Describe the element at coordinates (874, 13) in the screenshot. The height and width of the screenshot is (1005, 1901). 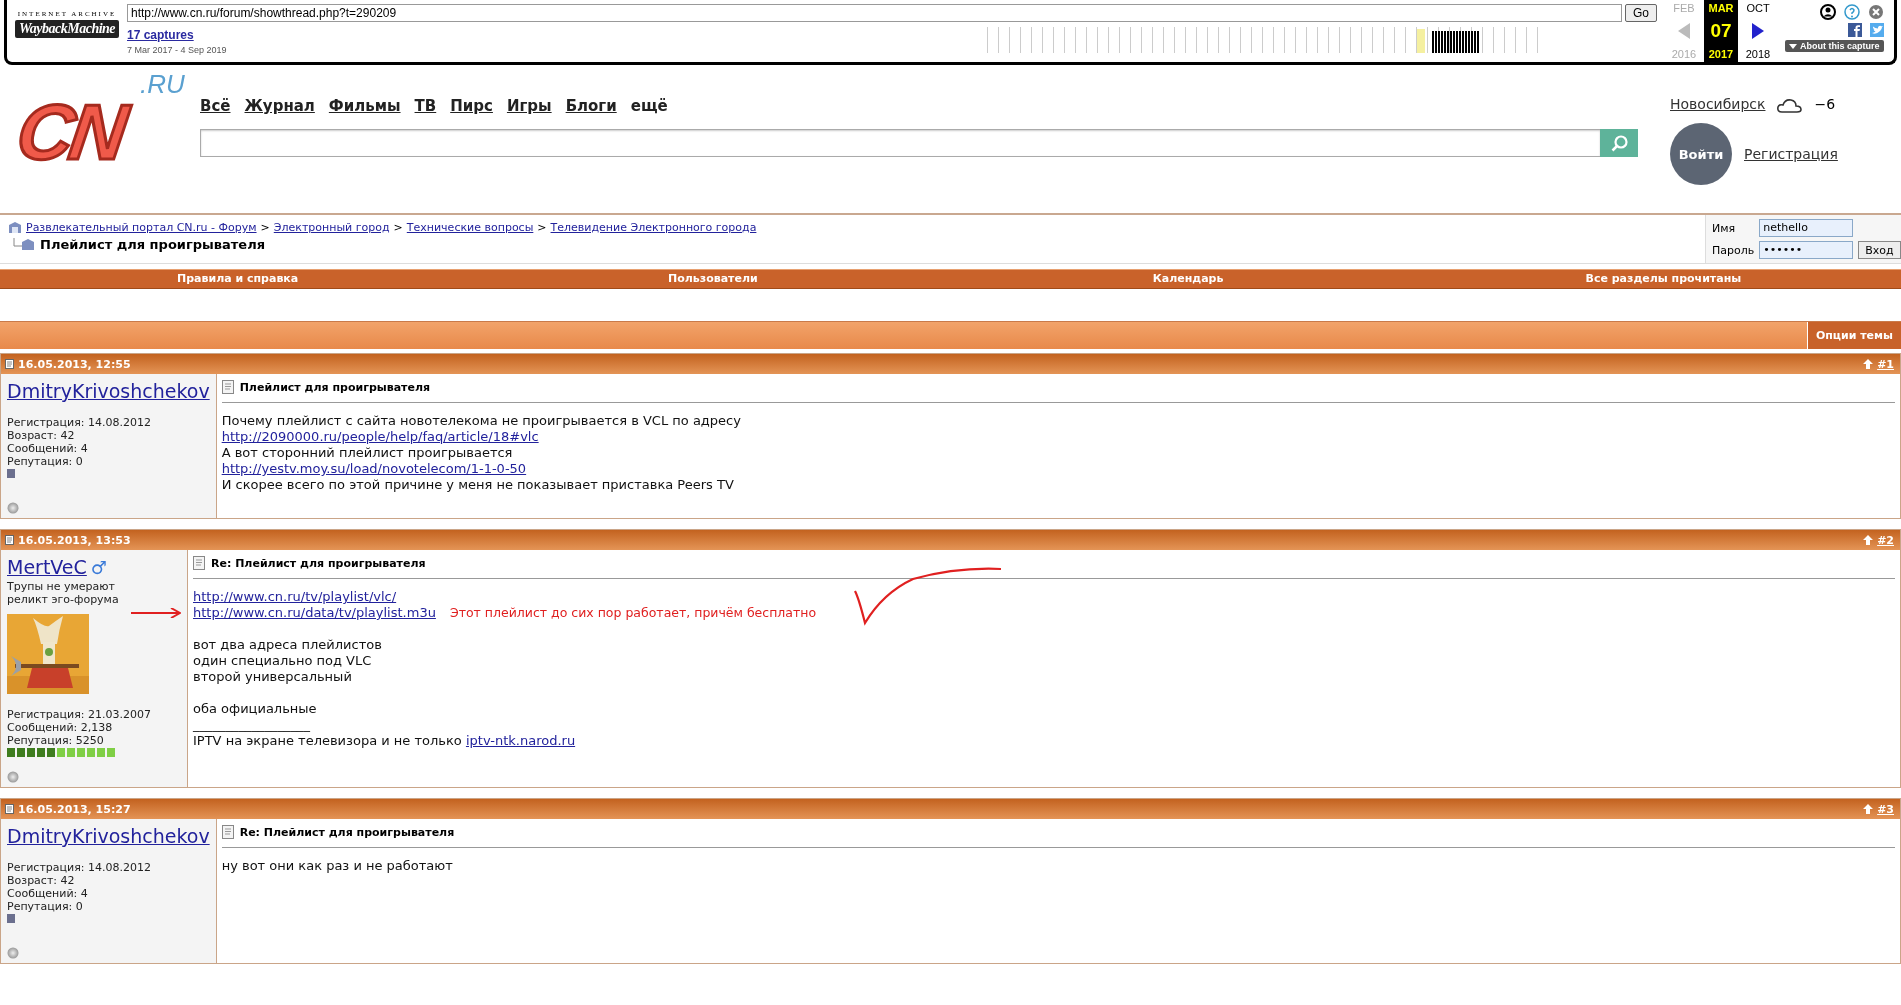
I see `url-field: http://www.cn.ru/forum/showthread.php?t=290209` at that location.